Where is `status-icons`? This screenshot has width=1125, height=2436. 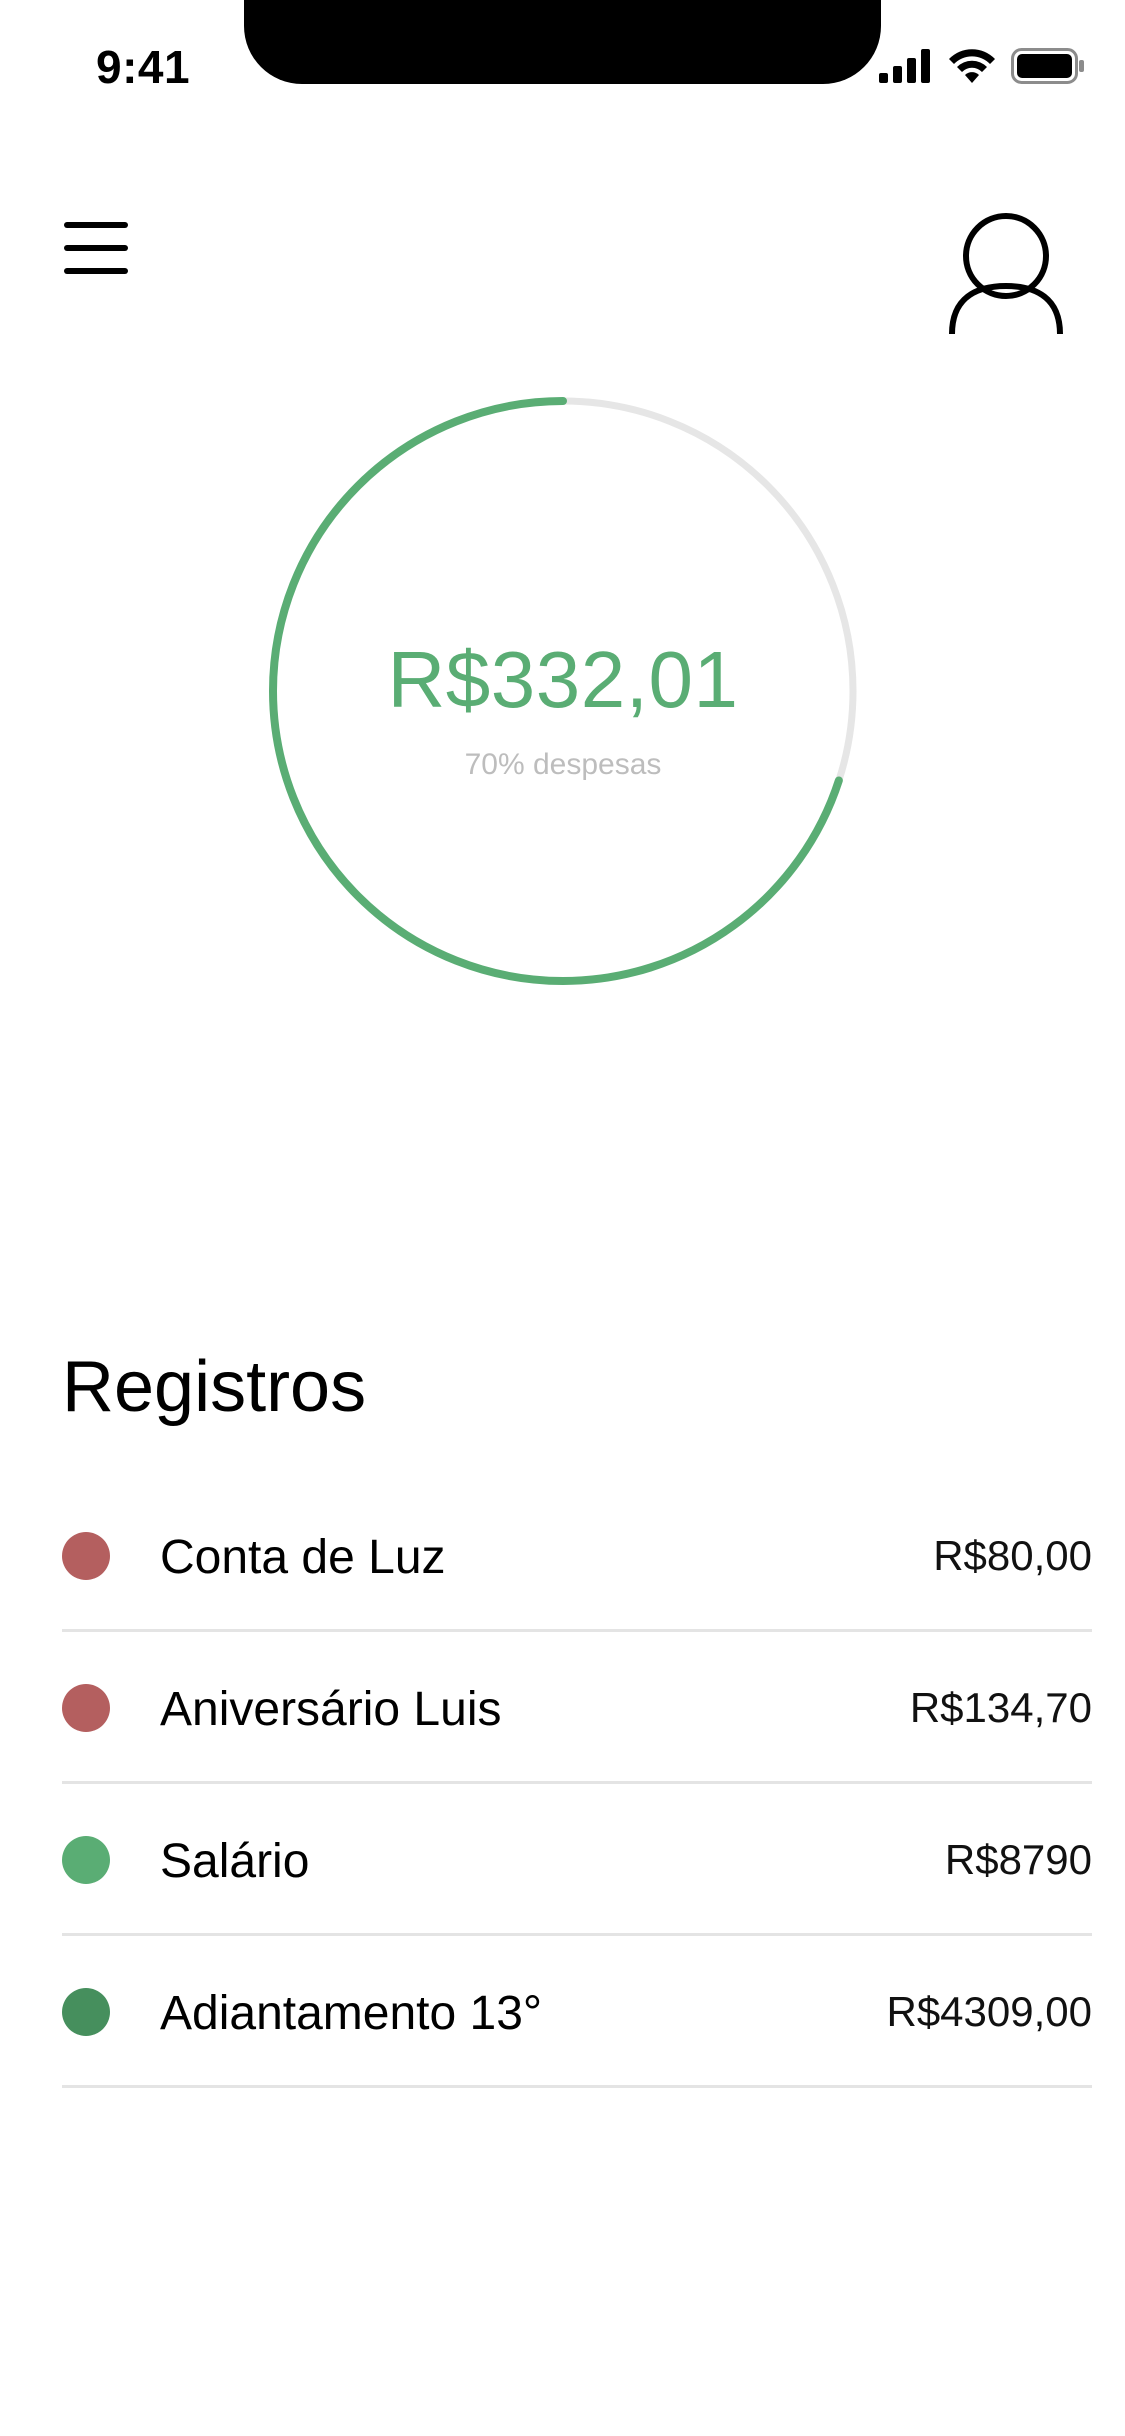 status-icons is located at coordinates (982, 66).